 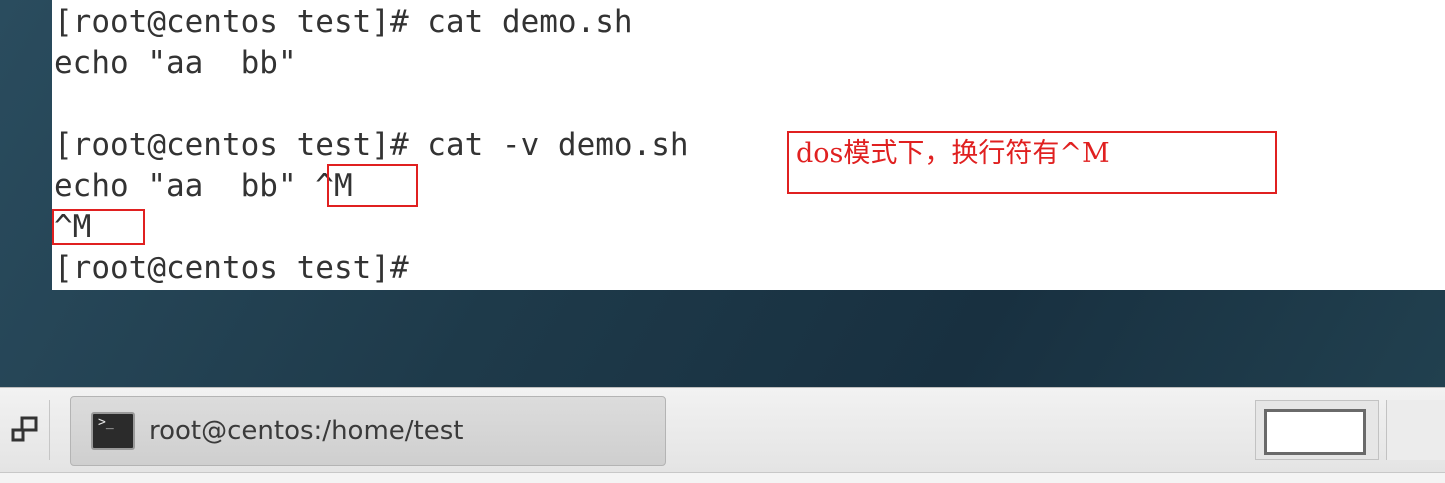 I want to click on taskbar-bottom-edge, so click(x=722, y=477).